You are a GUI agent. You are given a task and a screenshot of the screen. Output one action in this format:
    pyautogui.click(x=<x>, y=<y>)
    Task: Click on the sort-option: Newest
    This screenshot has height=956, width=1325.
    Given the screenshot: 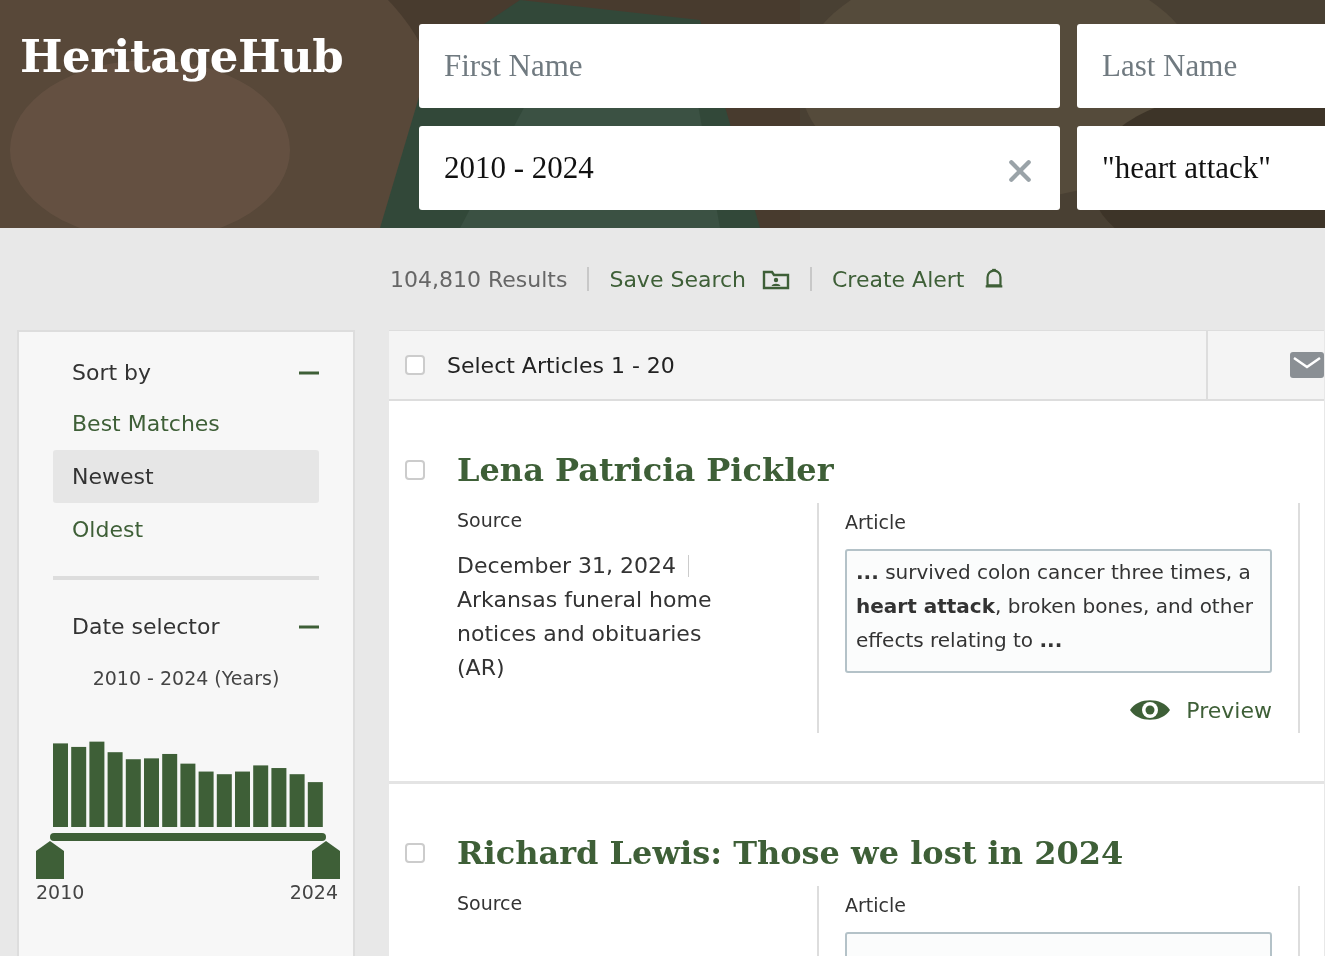 What is the action you would take?
    pyautogui.click(x=186, y=476)
    